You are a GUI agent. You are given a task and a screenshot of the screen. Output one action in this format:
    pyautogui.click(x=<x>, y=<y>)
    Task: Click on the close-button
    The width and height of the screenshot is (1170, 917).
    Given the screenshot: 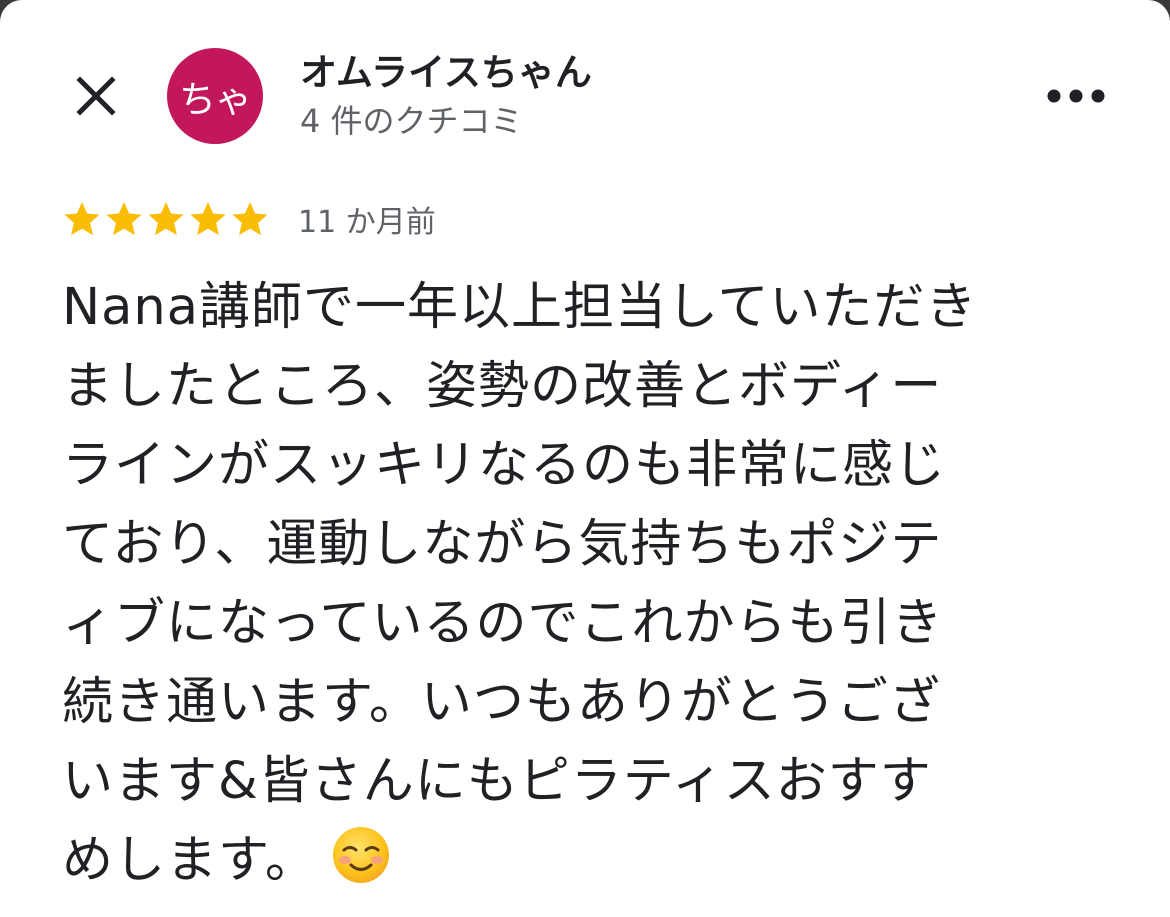 What is the action you would take?
    pyautogui.click(x=96, y=96)
    